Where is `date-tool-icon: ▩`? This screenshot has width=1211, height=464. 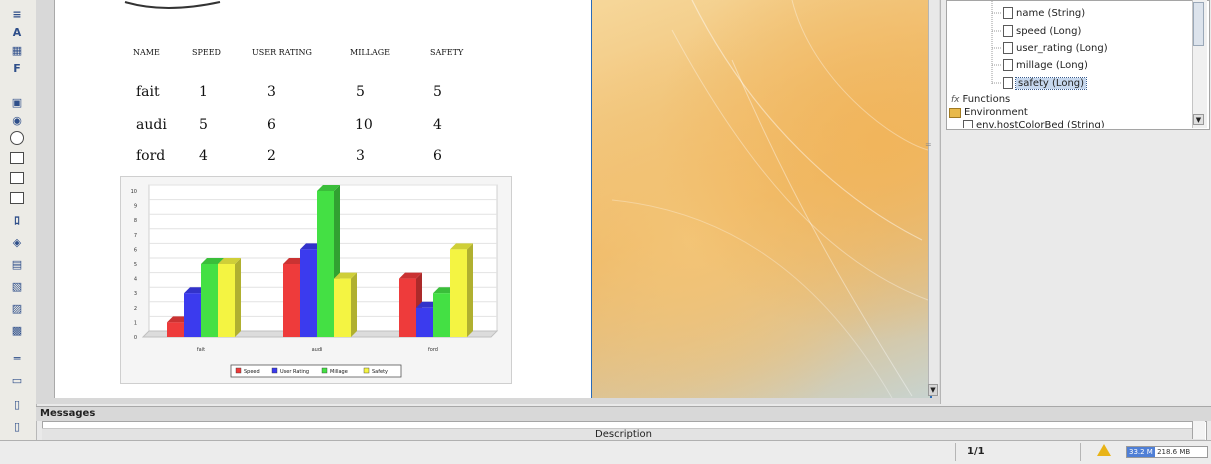 date-tool-icon: ▩ is located at coordinates (17, 330).